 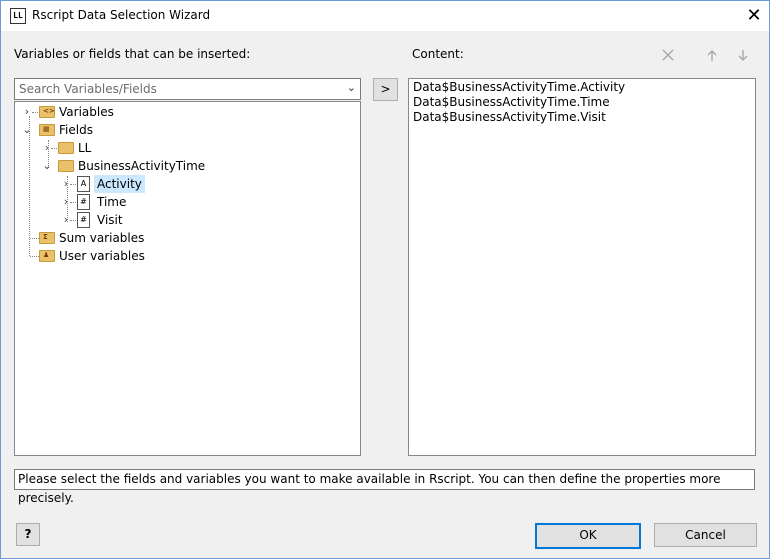 I want to click on content-label: Content:, so click(x=438, y=54).